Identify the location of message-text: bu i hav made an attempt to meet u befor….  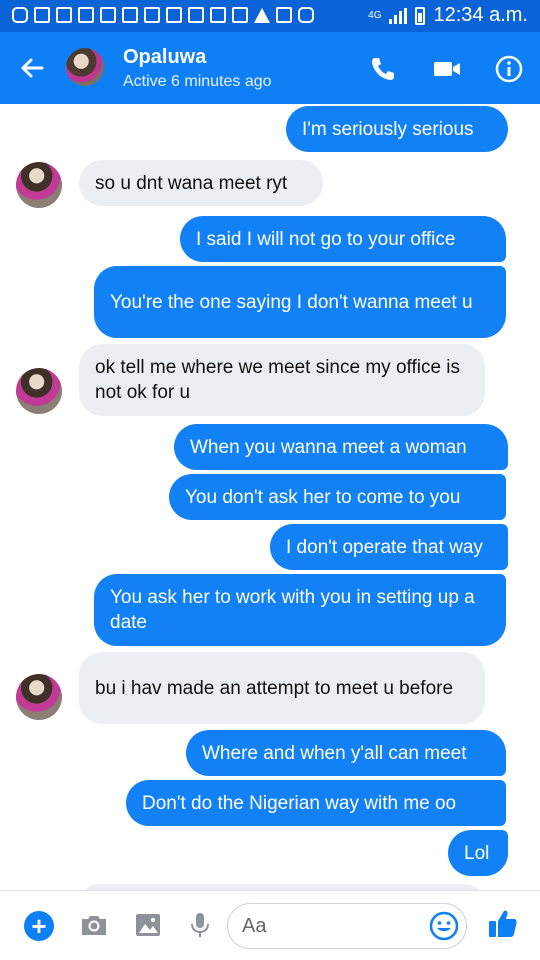
(274, 688).